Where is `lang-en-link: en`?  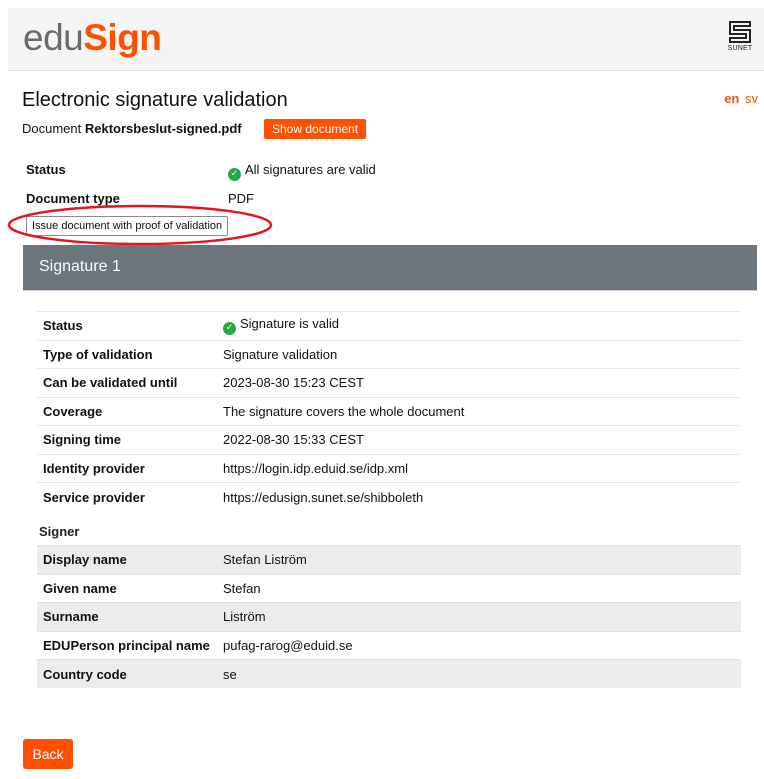
lang-en-link: en is located at coordinates (731, 98).